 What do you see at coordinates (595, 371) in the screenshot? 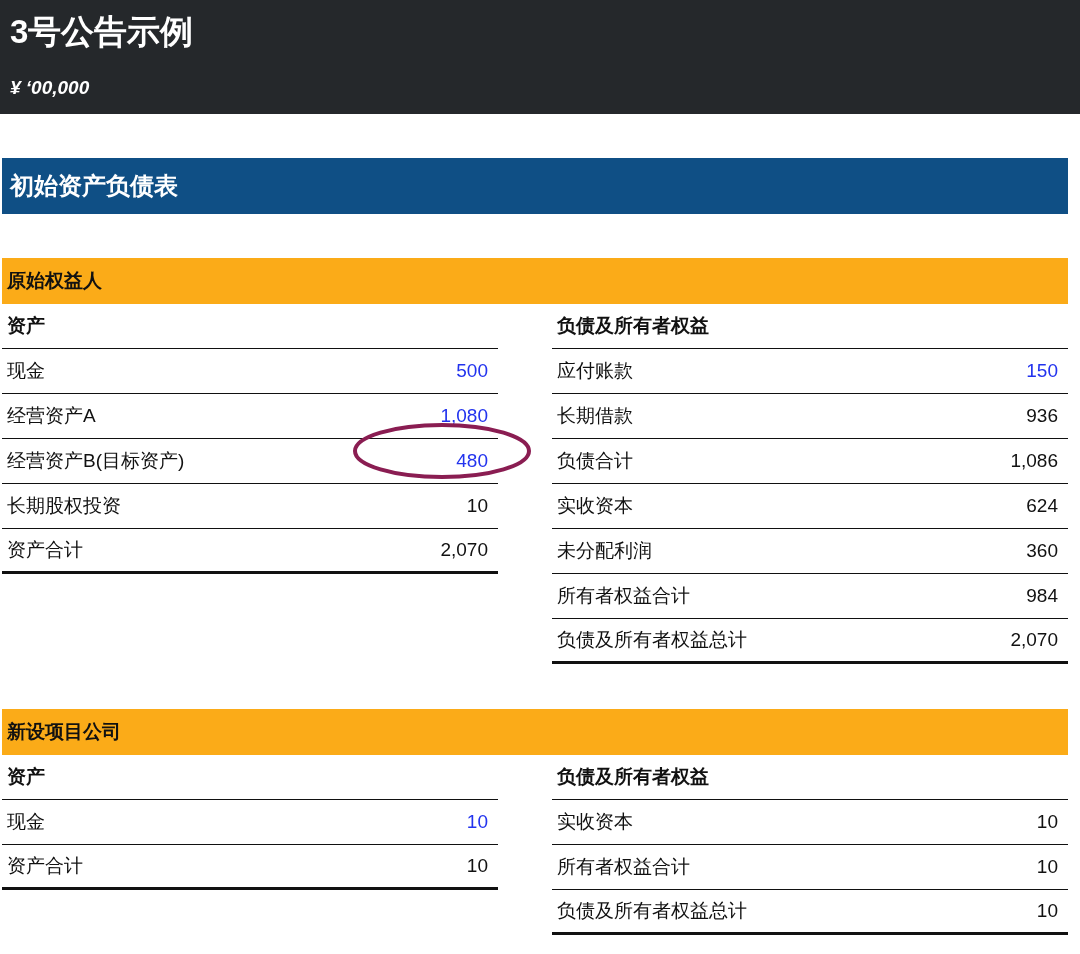
I see `row-label: 应付账款` at bounding box center [595, 371].